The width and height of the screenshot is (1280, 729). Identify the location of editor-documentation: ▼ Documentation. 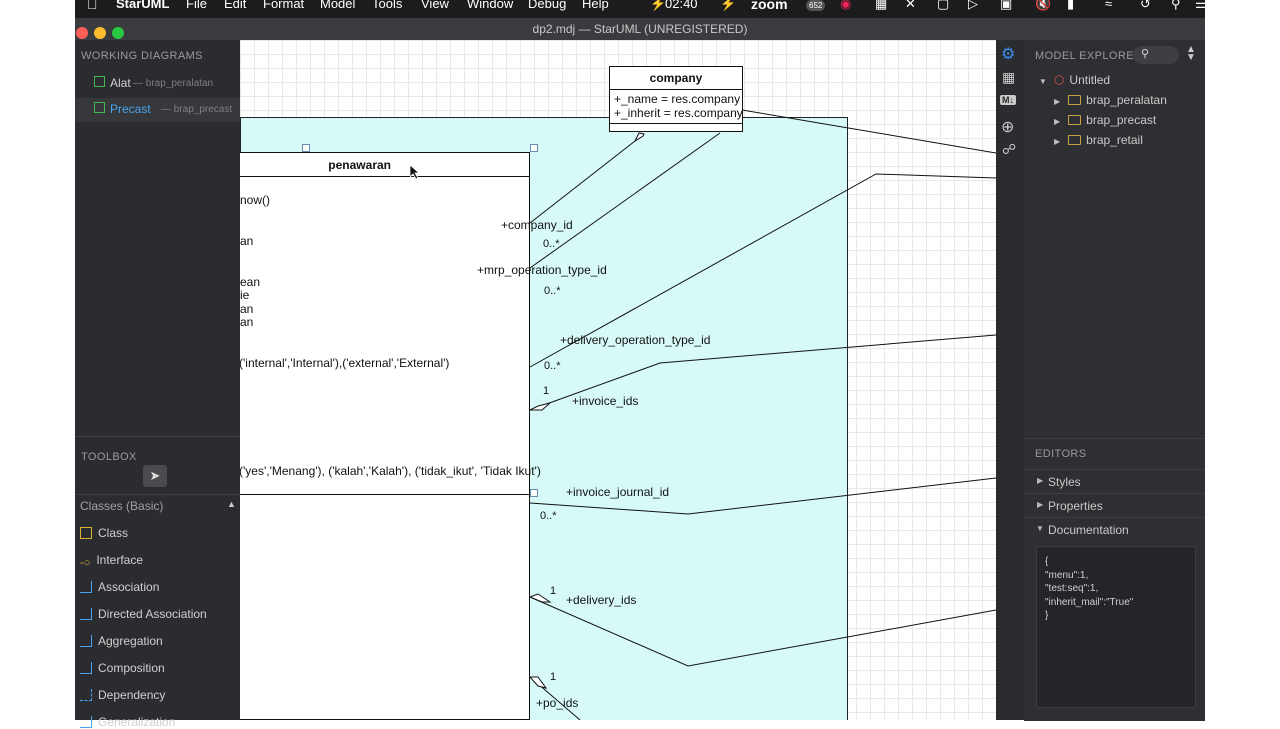
(1114, 528).